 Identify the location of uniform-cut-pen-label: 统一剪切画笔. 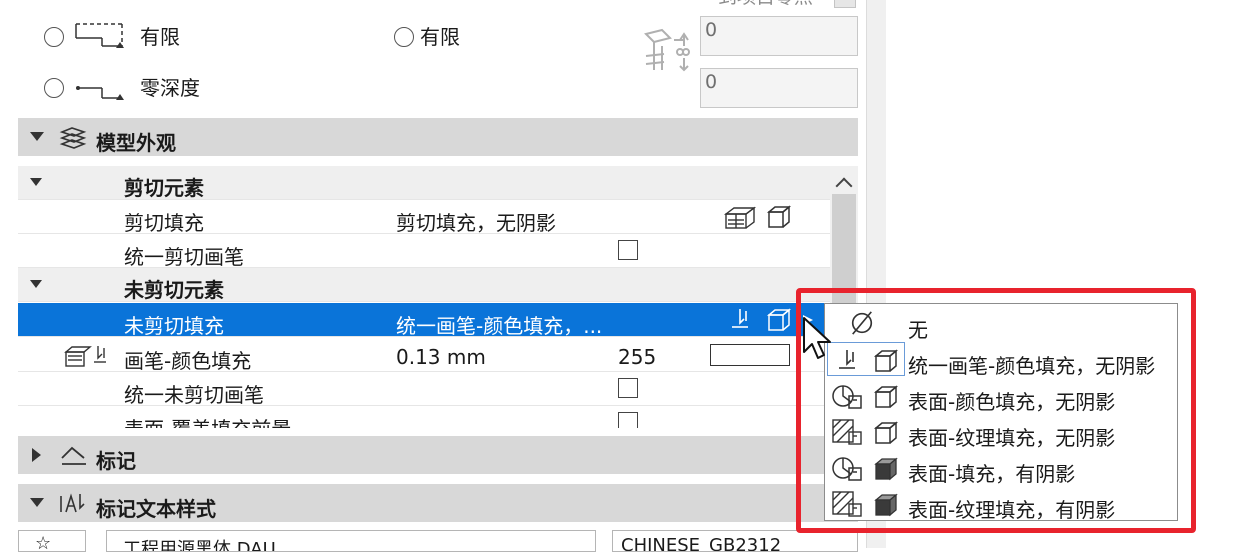
(184, 257).